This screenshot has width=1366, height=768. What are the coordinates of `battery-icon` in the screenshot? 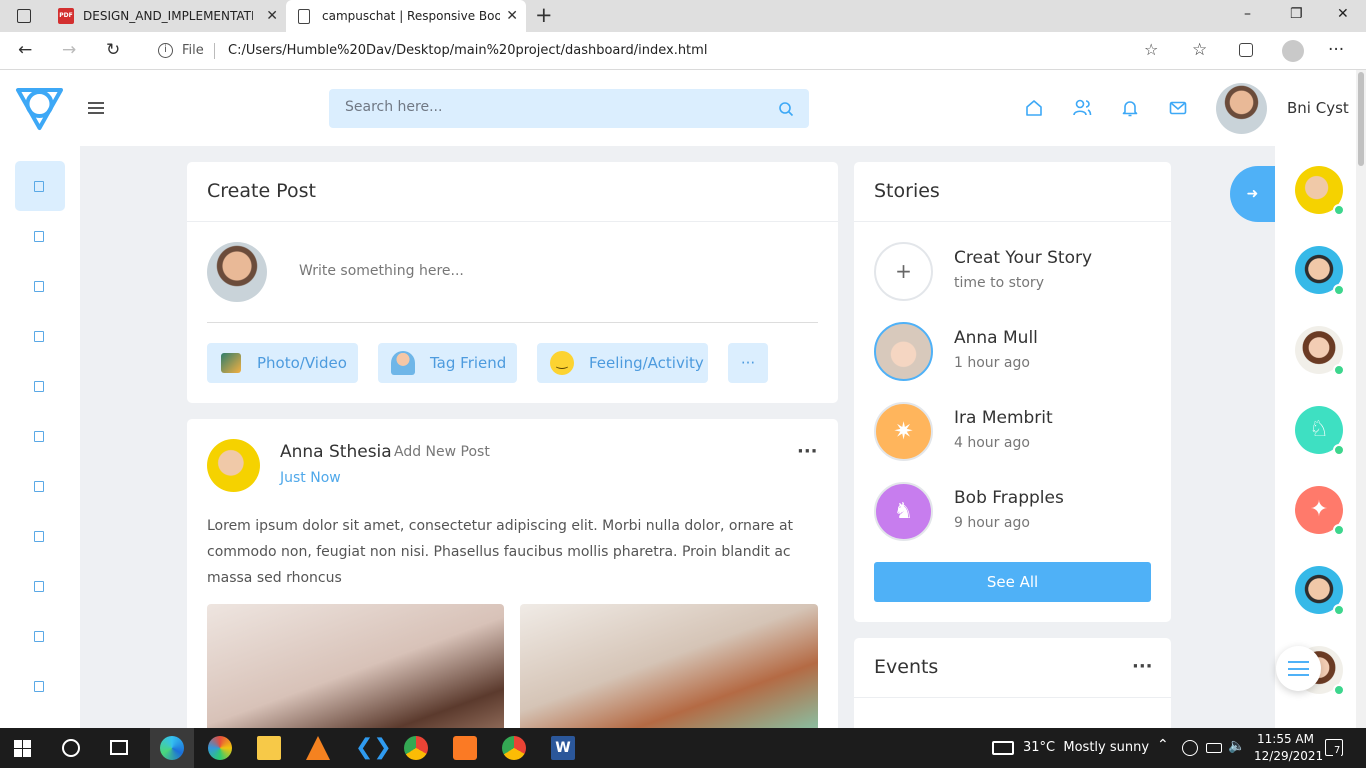 It's located at (1214, 748).